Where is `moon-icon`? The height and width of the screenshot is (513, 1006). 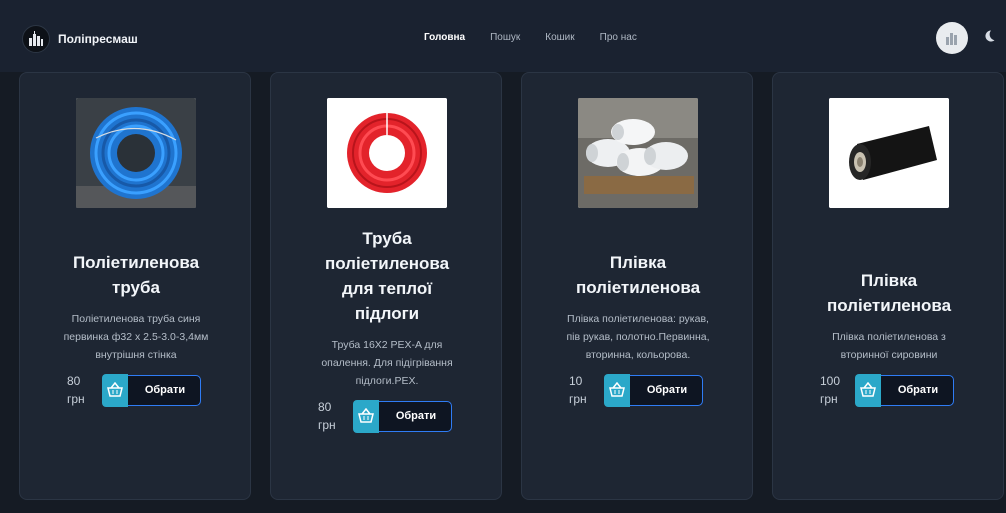 moon-icon is located at coordinates (990, 36).